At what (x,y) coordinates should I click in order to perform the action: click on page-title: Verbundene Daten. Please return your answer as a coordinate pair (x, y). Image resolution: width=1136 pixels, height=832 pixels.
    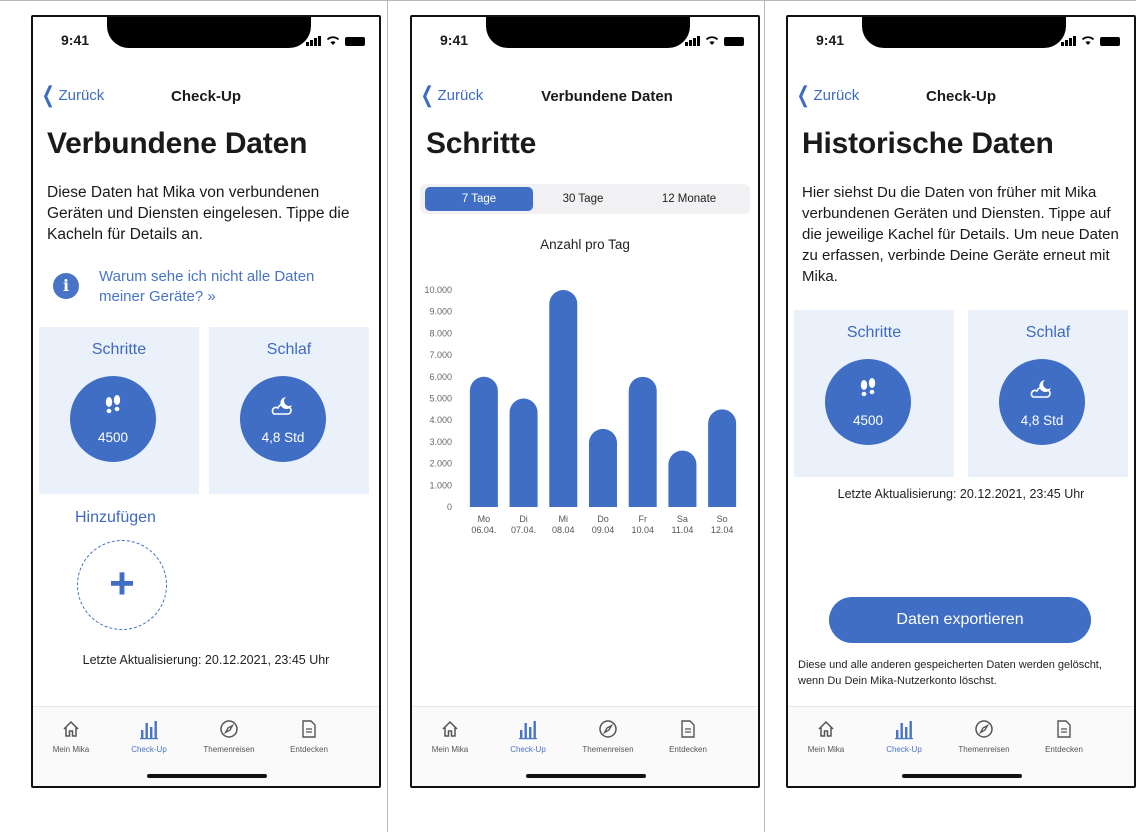
    Looking at the image, I should click on (177, 143).